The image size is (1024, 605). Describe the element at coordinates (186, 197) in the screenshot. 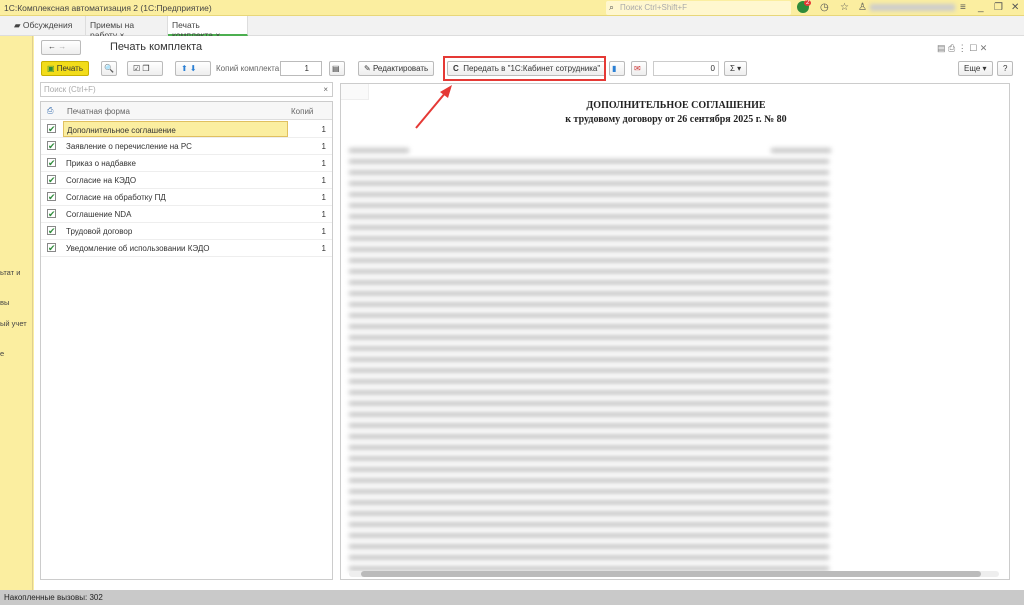

I see `table-row: ✔ Согласие на обработку ПД 1` at that location.